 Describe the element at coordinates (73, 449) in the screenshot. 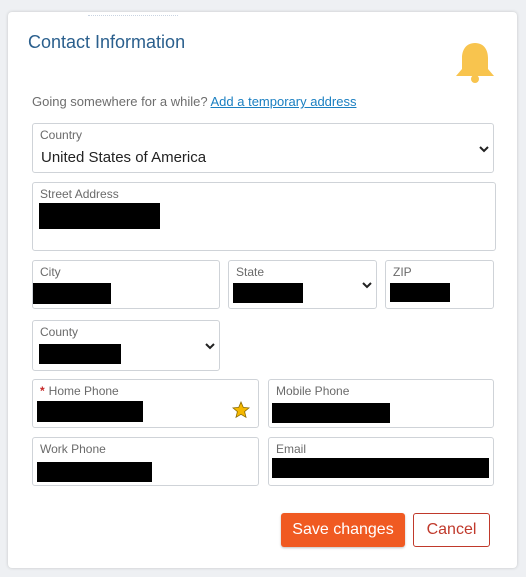

I see `work-phone-label: Work Phone` at that location.